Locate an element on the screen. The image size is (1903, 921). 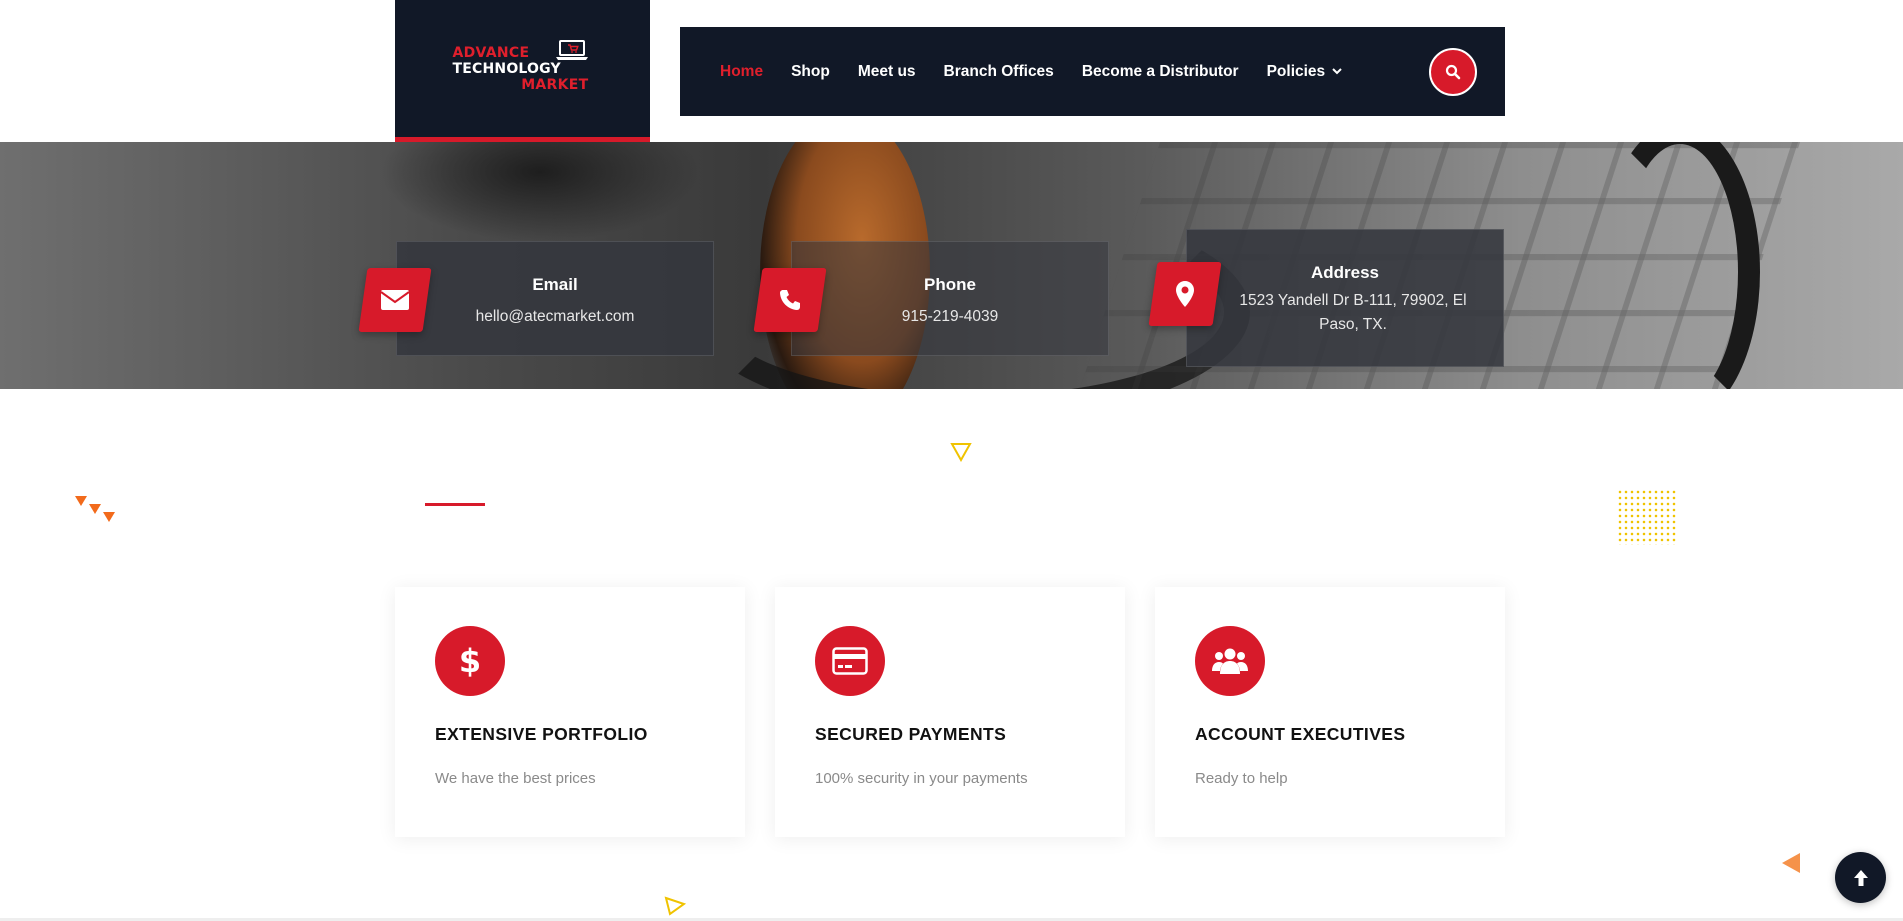
feature-icon-circle: $ is located at coordinates (470, 661).